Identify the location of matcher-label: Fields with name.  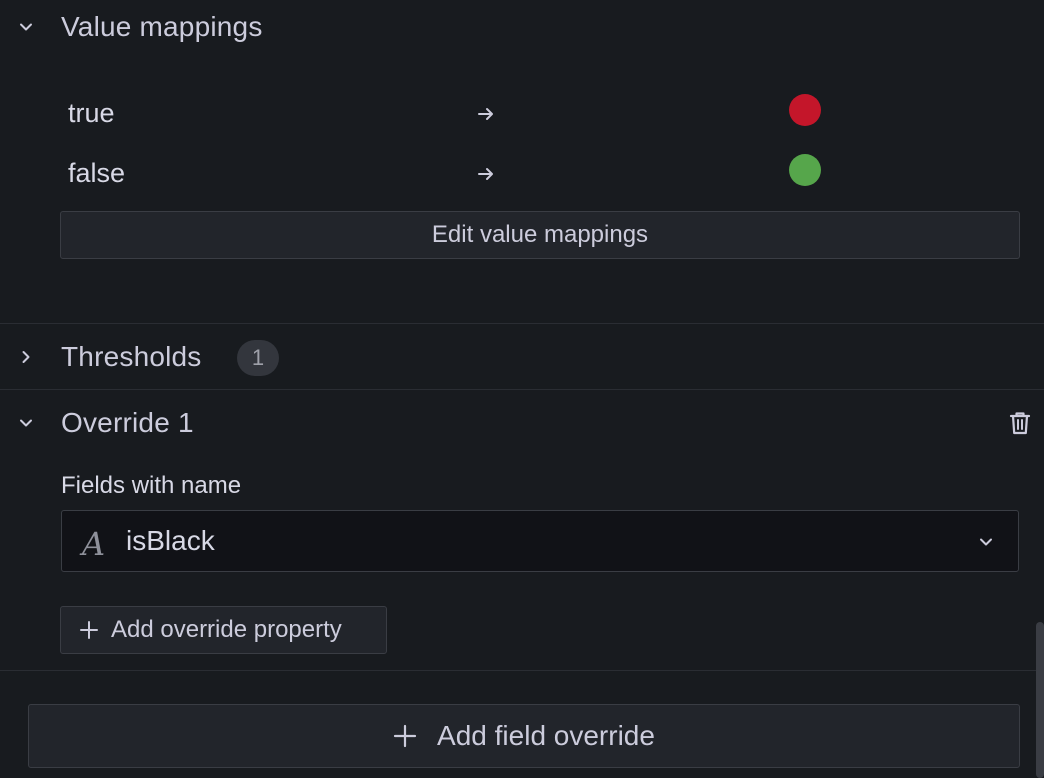
(151, 485).